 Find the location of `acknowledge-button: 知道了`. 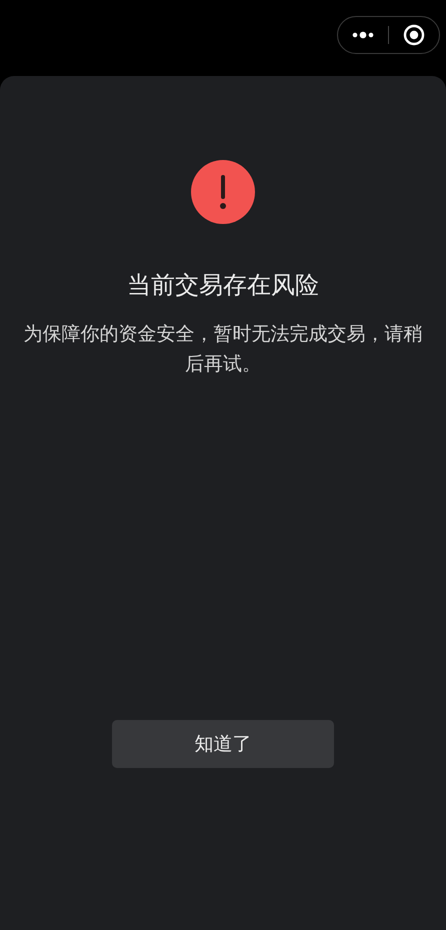

acknowledge-button: 知道了 is located at coordinates (223, 744).